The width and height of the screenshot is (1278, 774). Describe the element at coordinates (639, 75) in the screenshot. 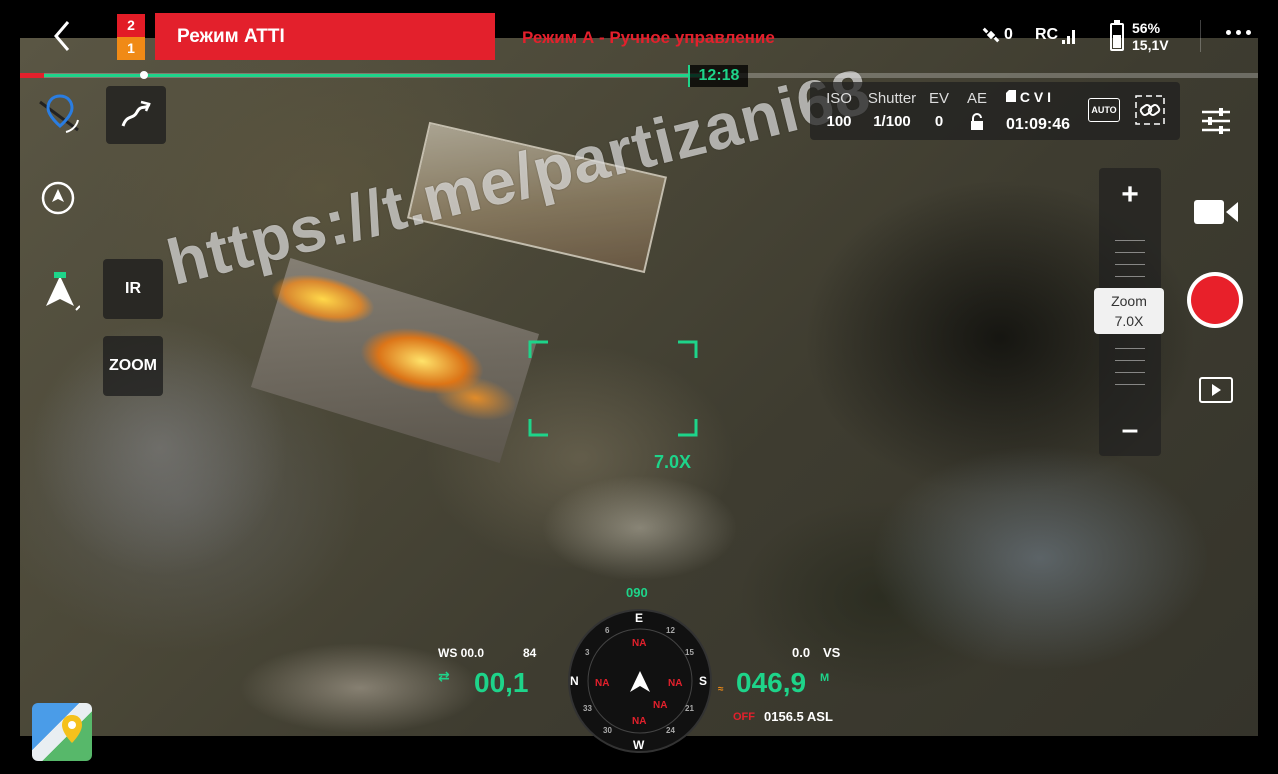

I see `timeline-bar` at that location.